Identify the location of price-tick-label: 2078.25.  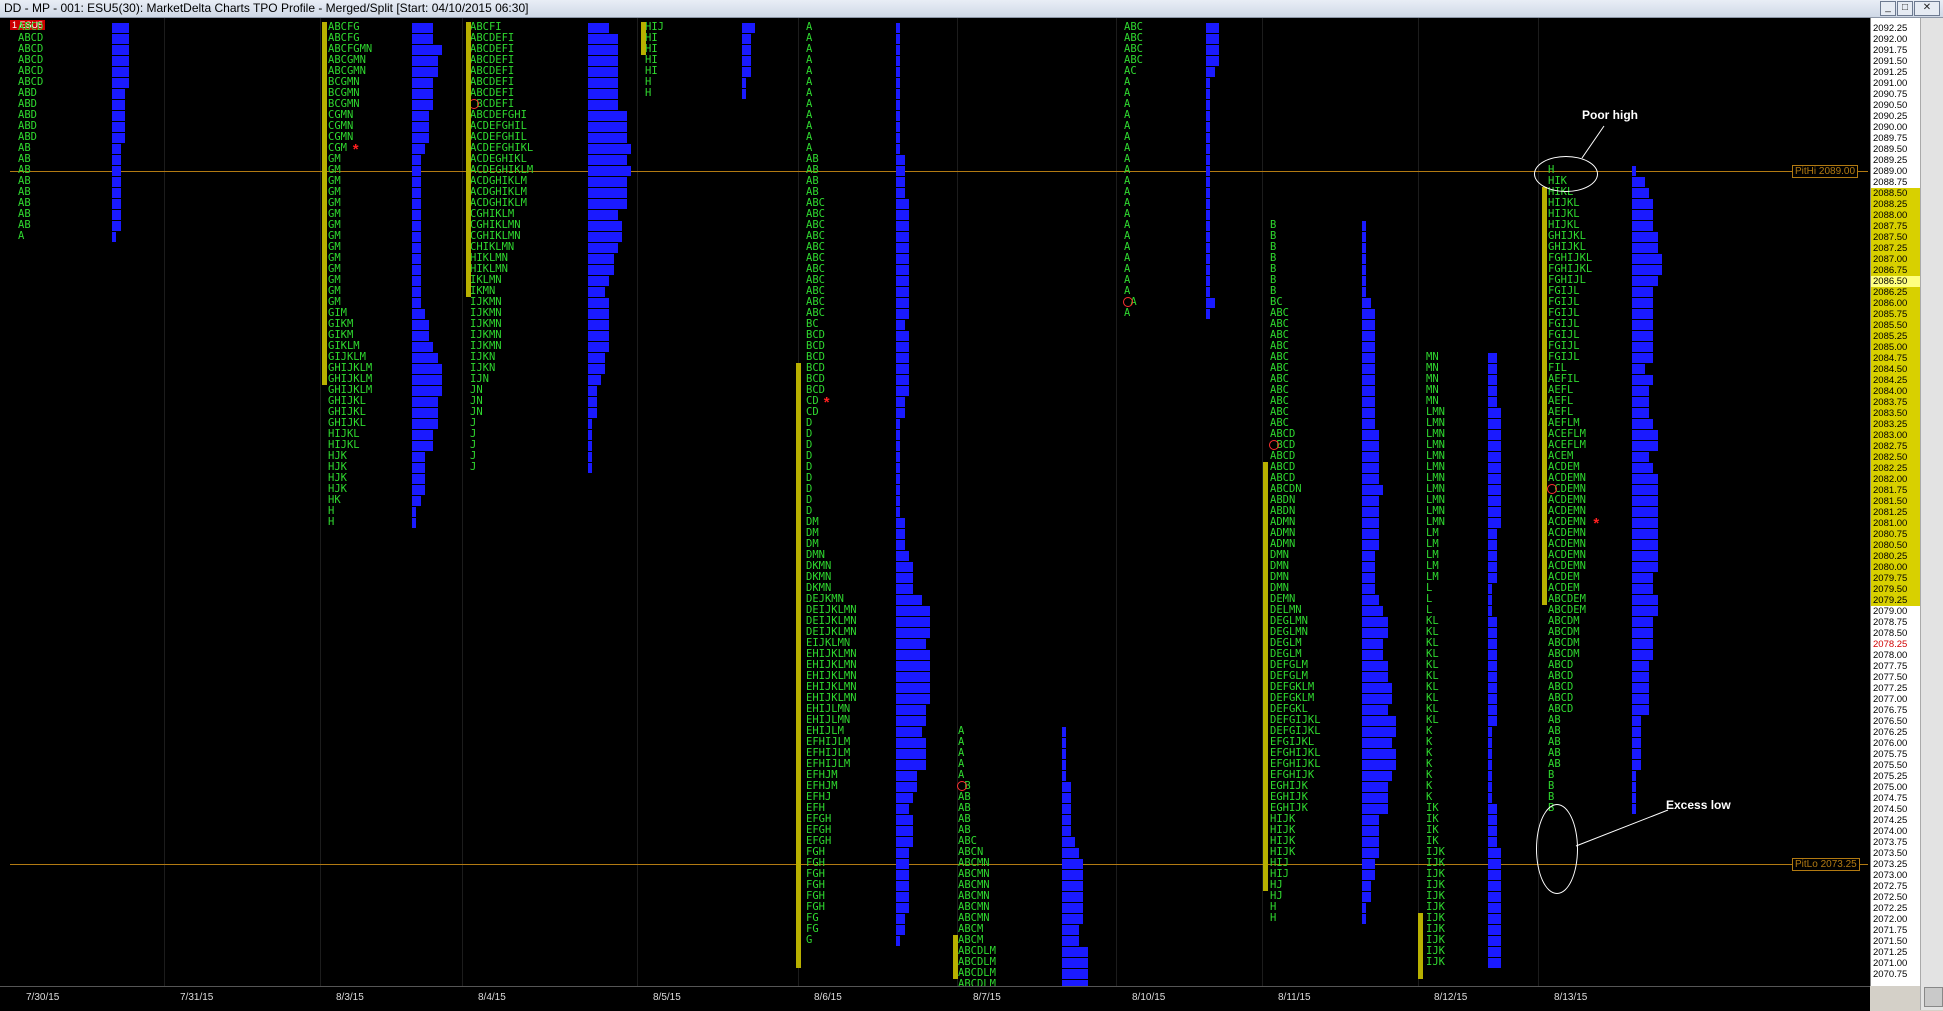
(1890, 644).